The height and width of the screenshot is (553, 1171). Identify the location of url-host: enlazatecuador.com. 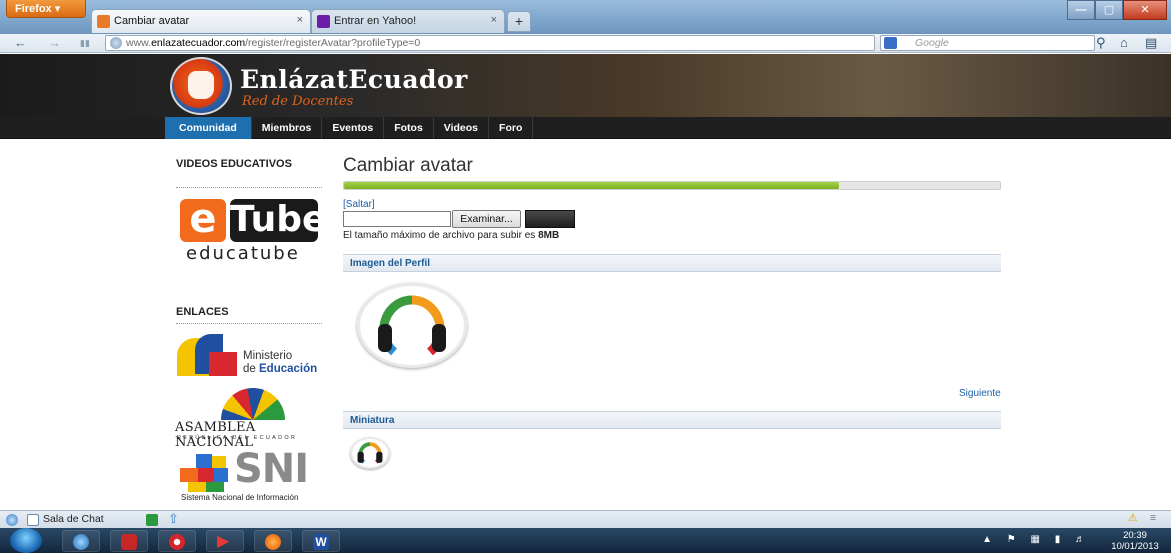
(198, 43).